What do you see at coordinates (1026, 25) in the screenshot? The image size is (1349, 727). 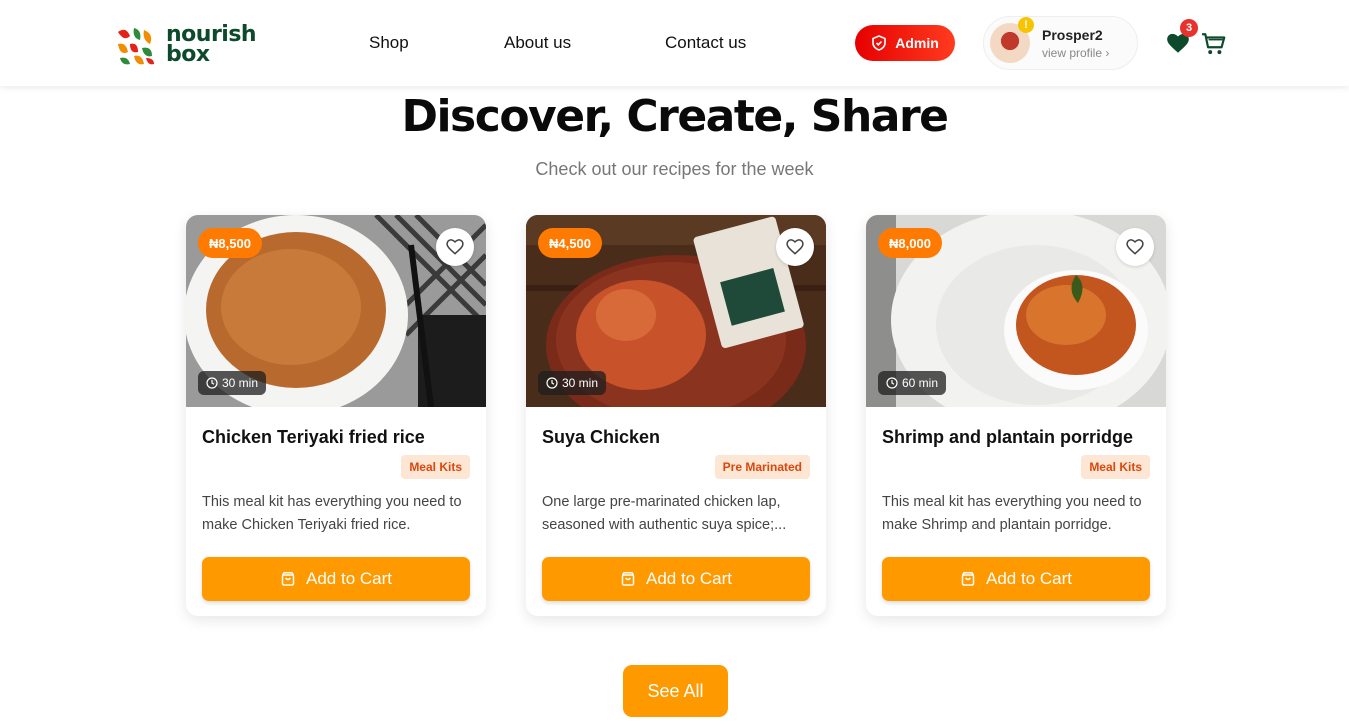 I see `profile-alert-badge: !` at bounding box center [1026, 25].